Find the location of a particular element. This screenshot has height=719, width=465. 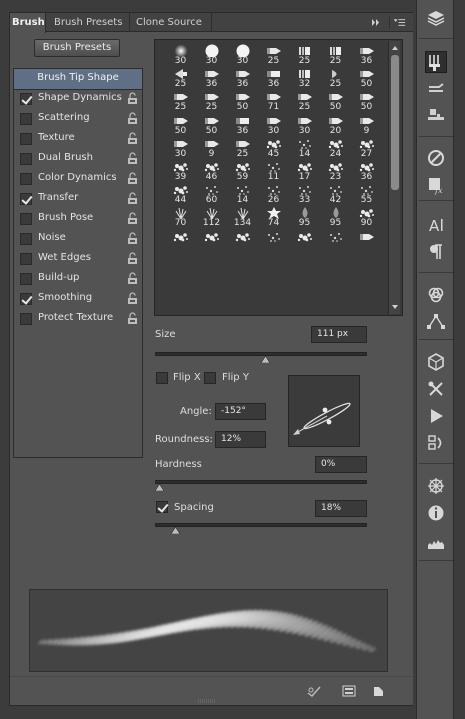

color-icon is located at coordinates (436, 158).